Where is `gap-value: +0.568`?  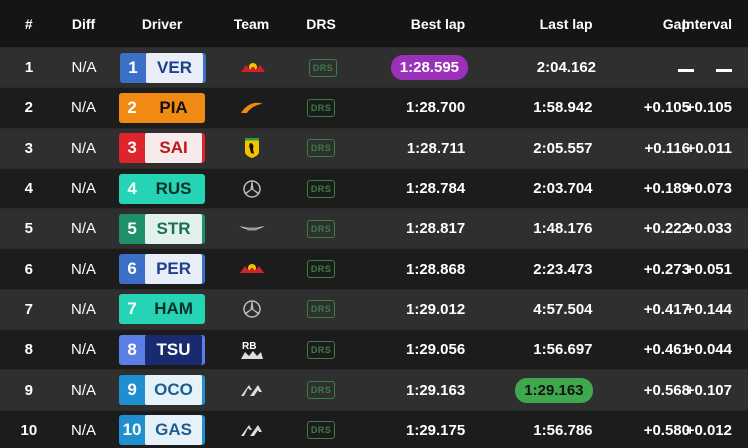
gap-value: +0.568 is located at coordinates (666, 390).